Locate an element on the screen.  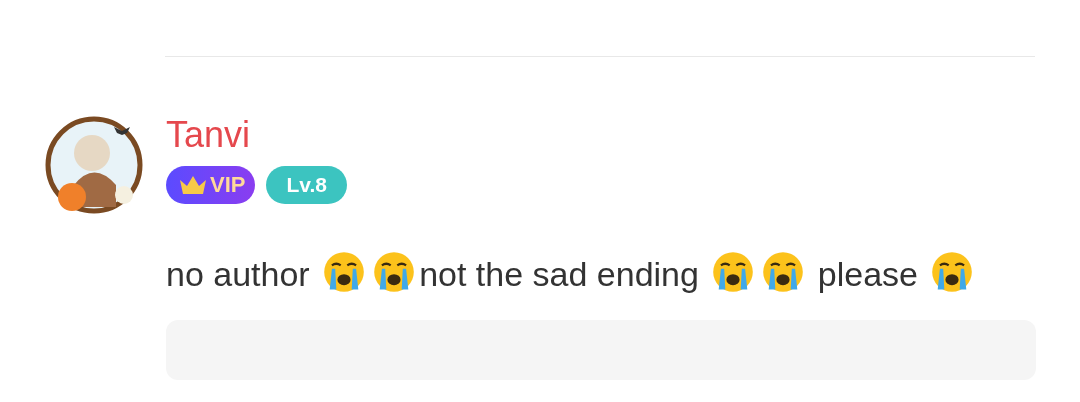
comment-text: no author is located at coordinates (238, 274).